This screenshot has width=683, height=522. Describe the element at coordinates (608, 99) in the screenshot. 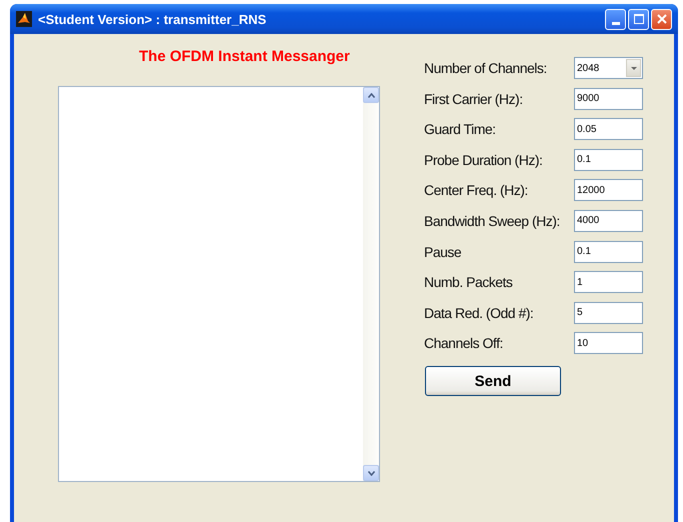

I see `input-field: 9000` at that location.